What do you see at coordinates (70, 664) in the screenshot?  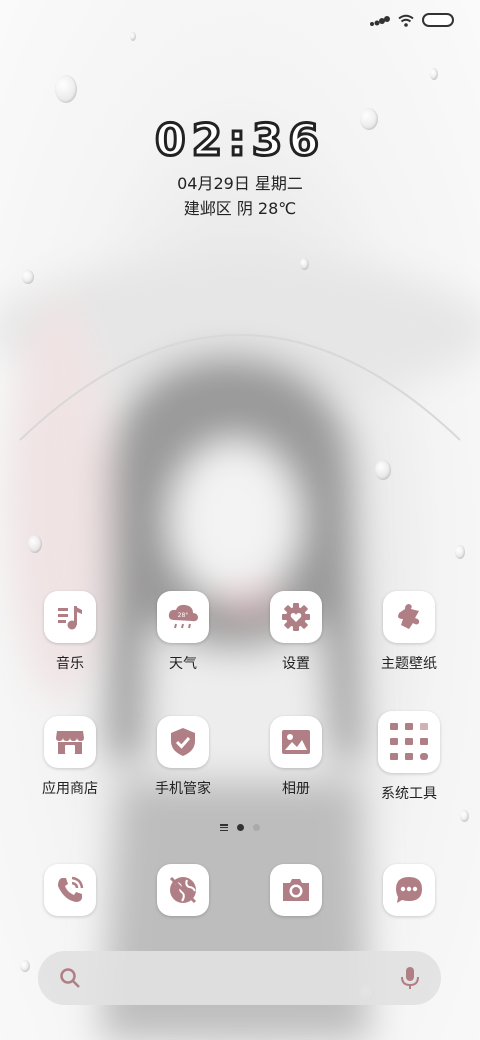 I see `app-label: 音乐` at bounding box center [70, 664].